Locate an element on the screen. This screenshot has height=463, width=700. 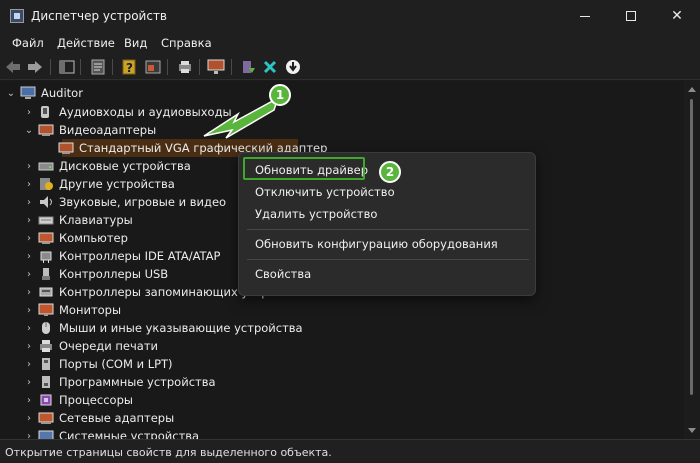
tree-item-monitors: › Мониторы is located at coordinates (71, 310).